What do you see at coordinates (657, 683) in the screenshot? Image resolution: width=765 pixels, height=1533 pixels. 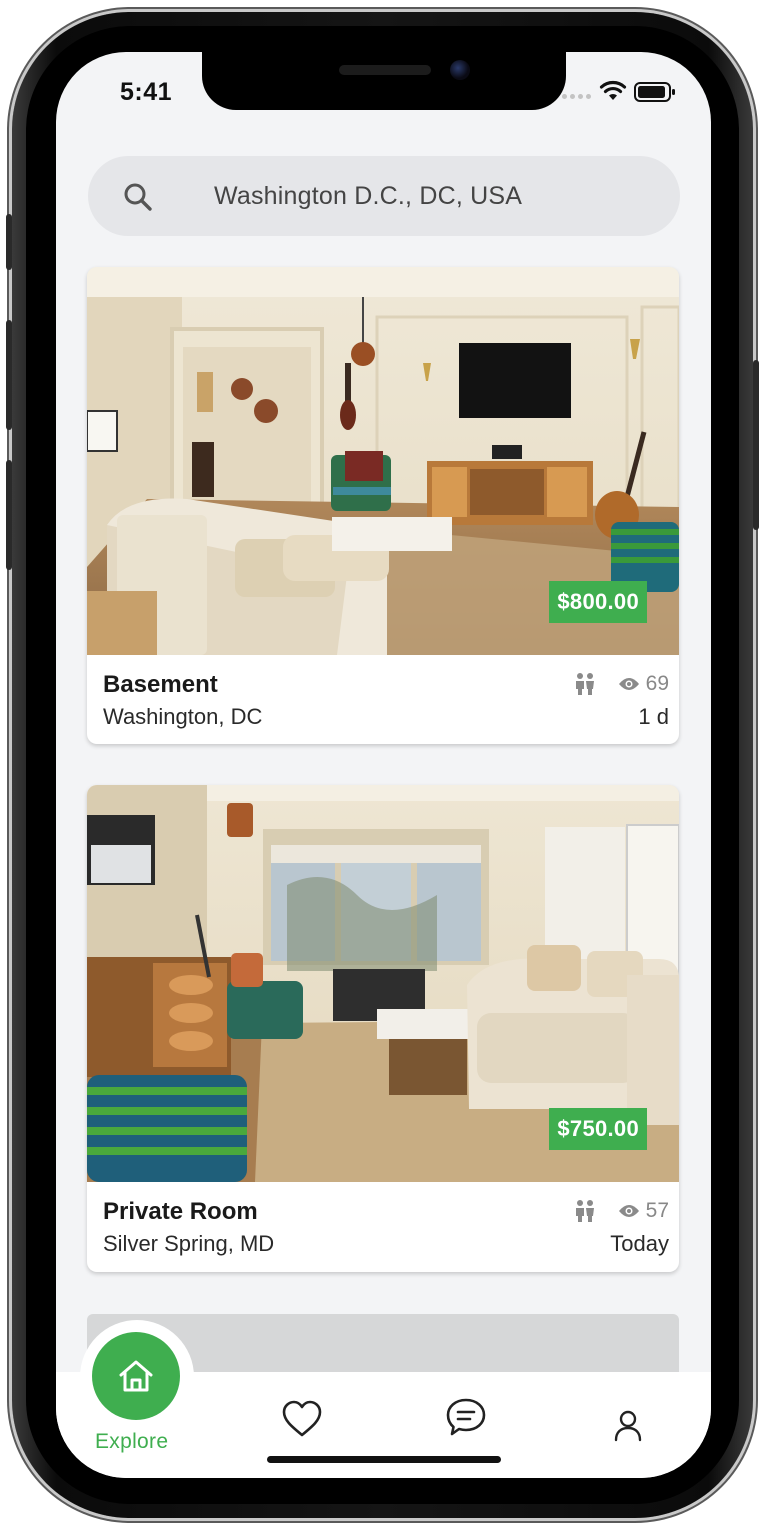 I see `view-count: 69` at bounding box center [657, 683].